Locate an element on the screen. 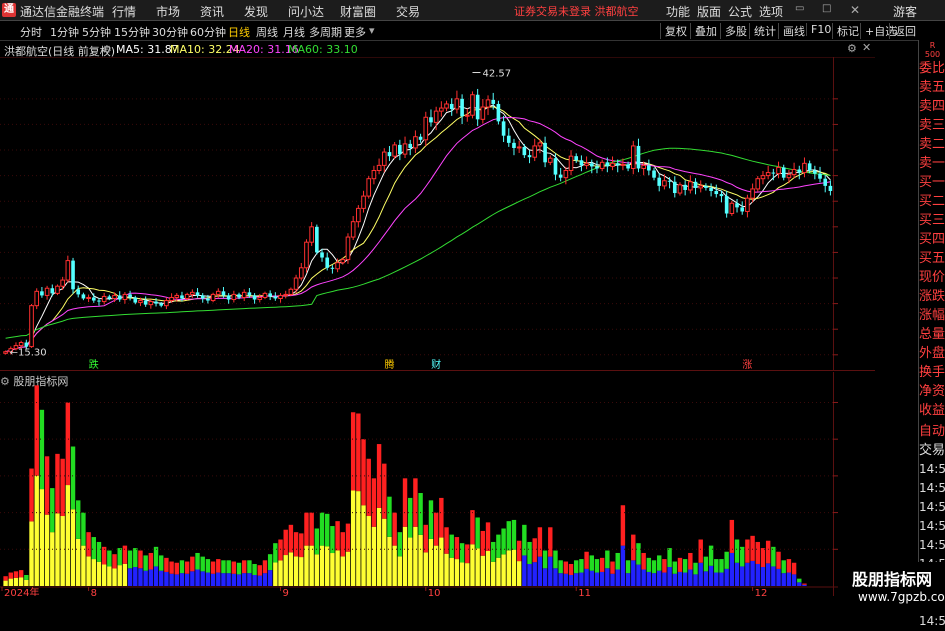  panel-item: 涨跌 is located at coordinates (932, 296).